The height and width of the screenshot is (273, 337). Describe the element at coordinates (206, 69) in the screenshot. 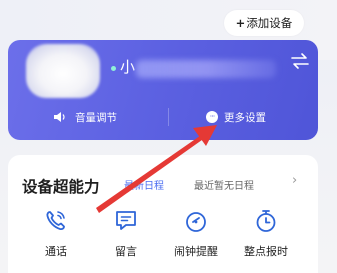

I see `device-name-redacted` at that location.